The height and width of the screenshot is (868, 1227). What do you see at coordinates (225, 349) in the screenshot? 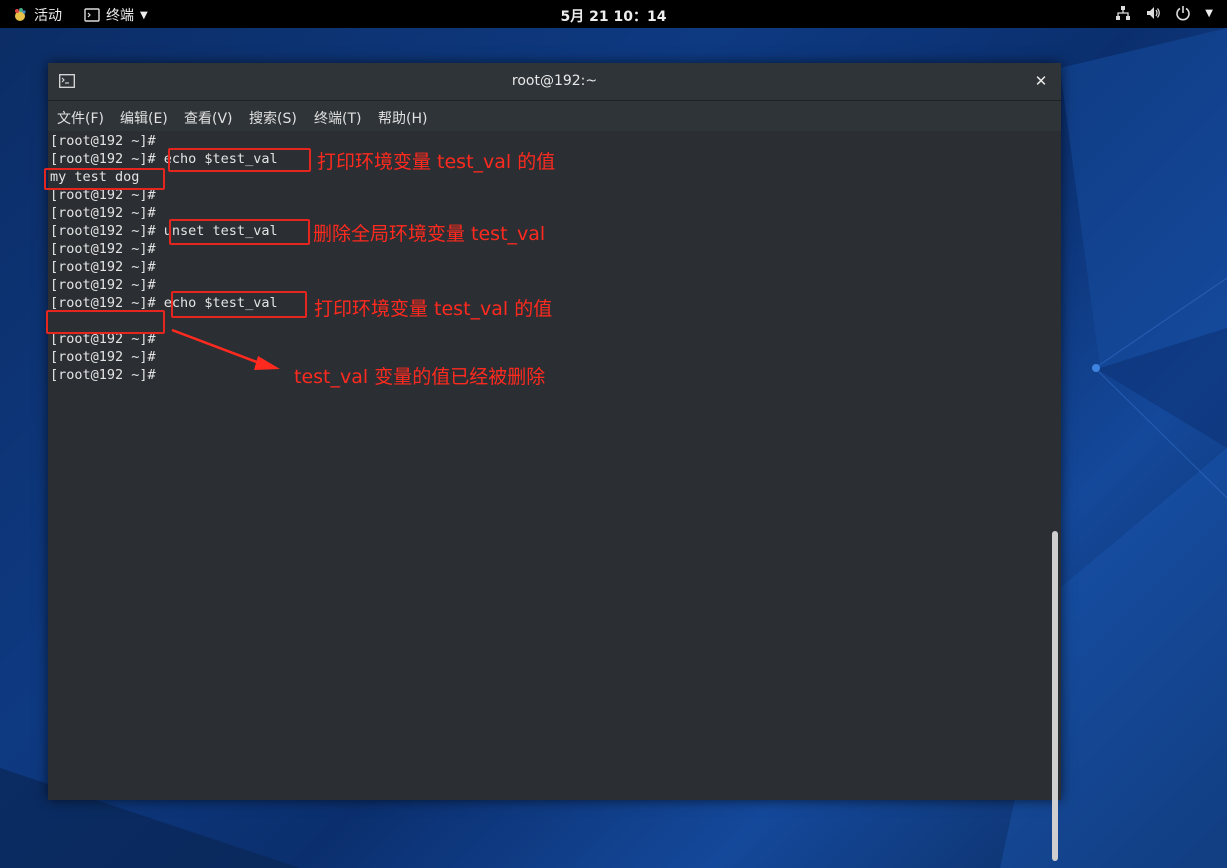
I see `annotation-arrow` at bounding box center [225, 349].